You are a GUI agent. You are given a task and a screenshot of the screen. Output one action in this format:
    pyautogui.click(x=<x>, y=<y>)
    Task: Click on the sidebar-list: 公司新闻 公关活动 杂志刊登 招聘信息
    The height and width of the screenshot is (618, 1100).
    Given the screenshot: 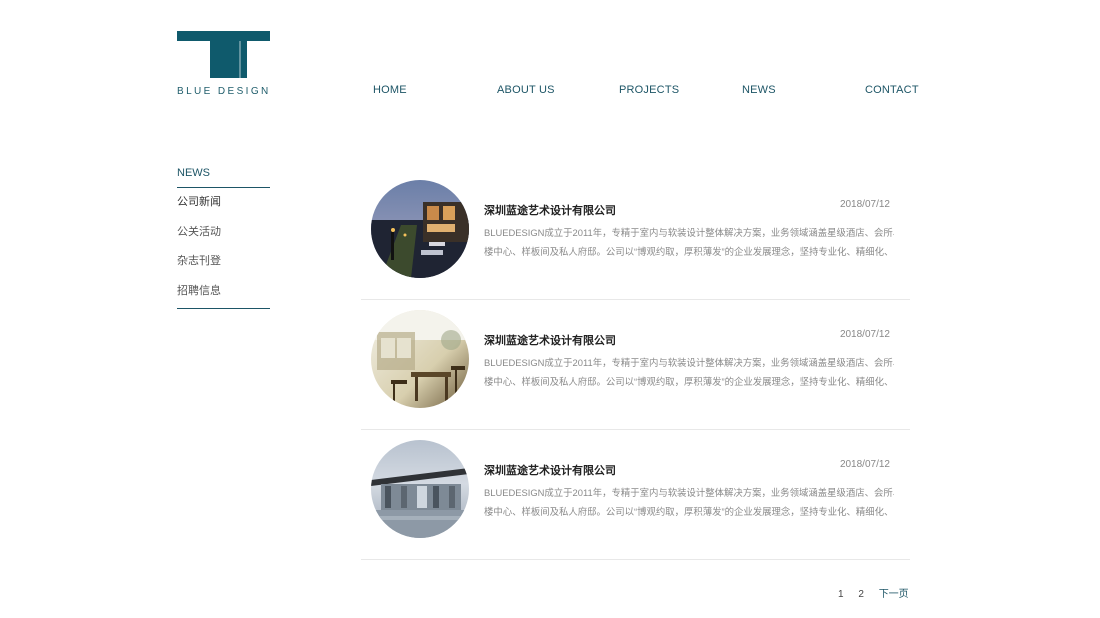 What is the action you would take?
    pyautogui.click(x=223, y=247)
    